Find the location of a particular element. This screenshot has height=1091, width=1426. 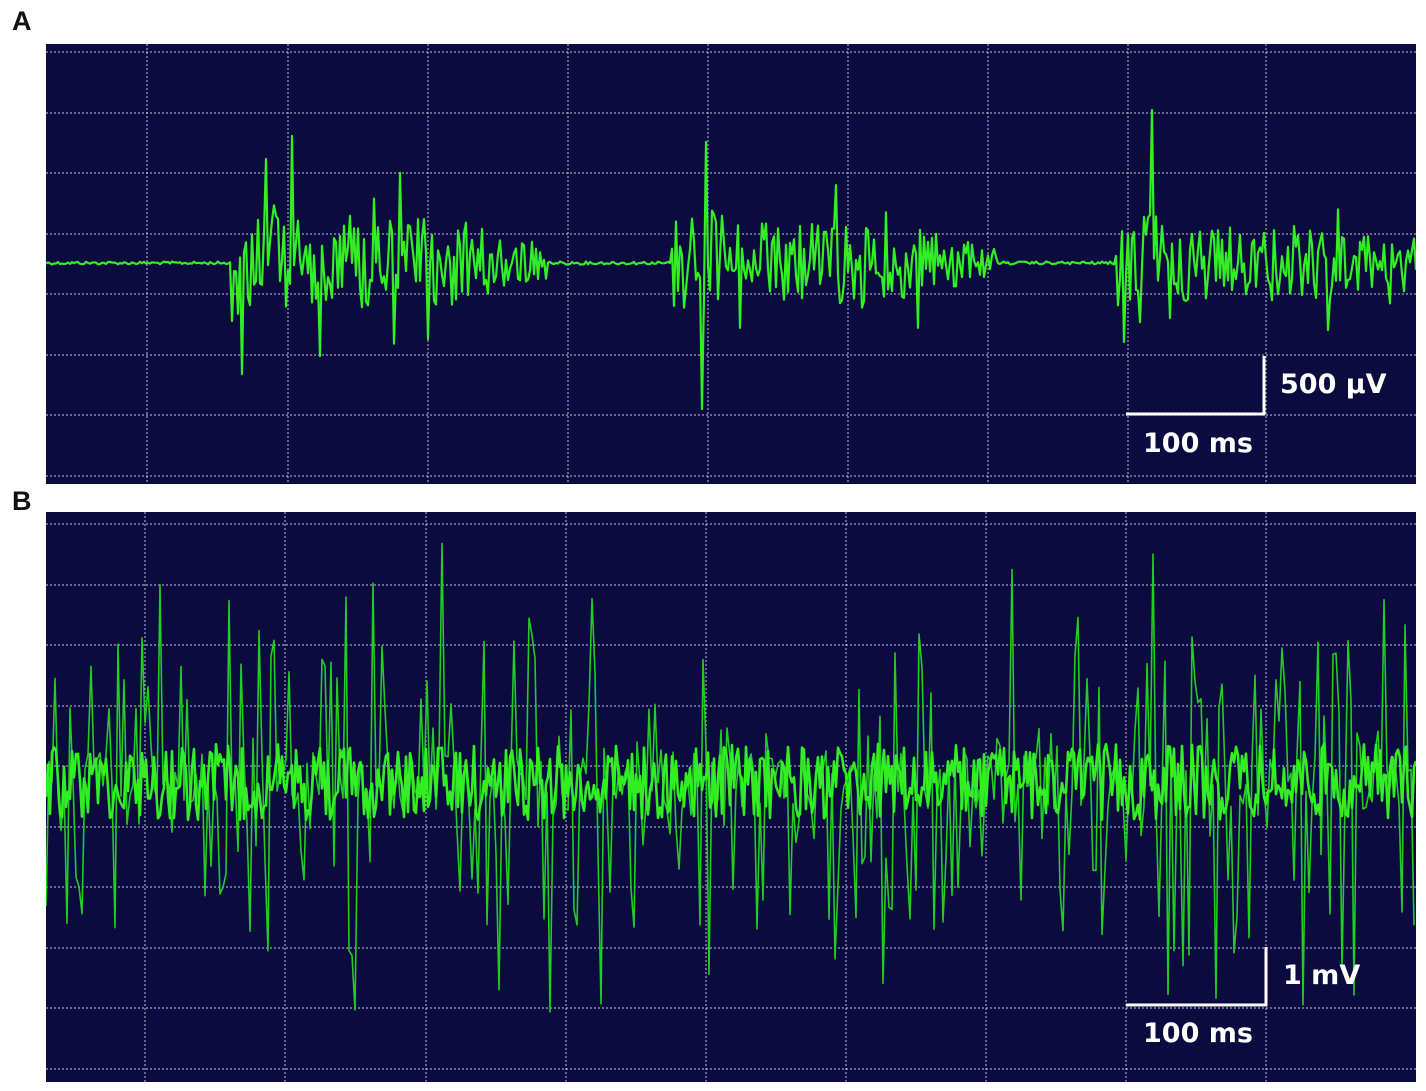

panel-b-label: B is located at coordinates (22, 501).